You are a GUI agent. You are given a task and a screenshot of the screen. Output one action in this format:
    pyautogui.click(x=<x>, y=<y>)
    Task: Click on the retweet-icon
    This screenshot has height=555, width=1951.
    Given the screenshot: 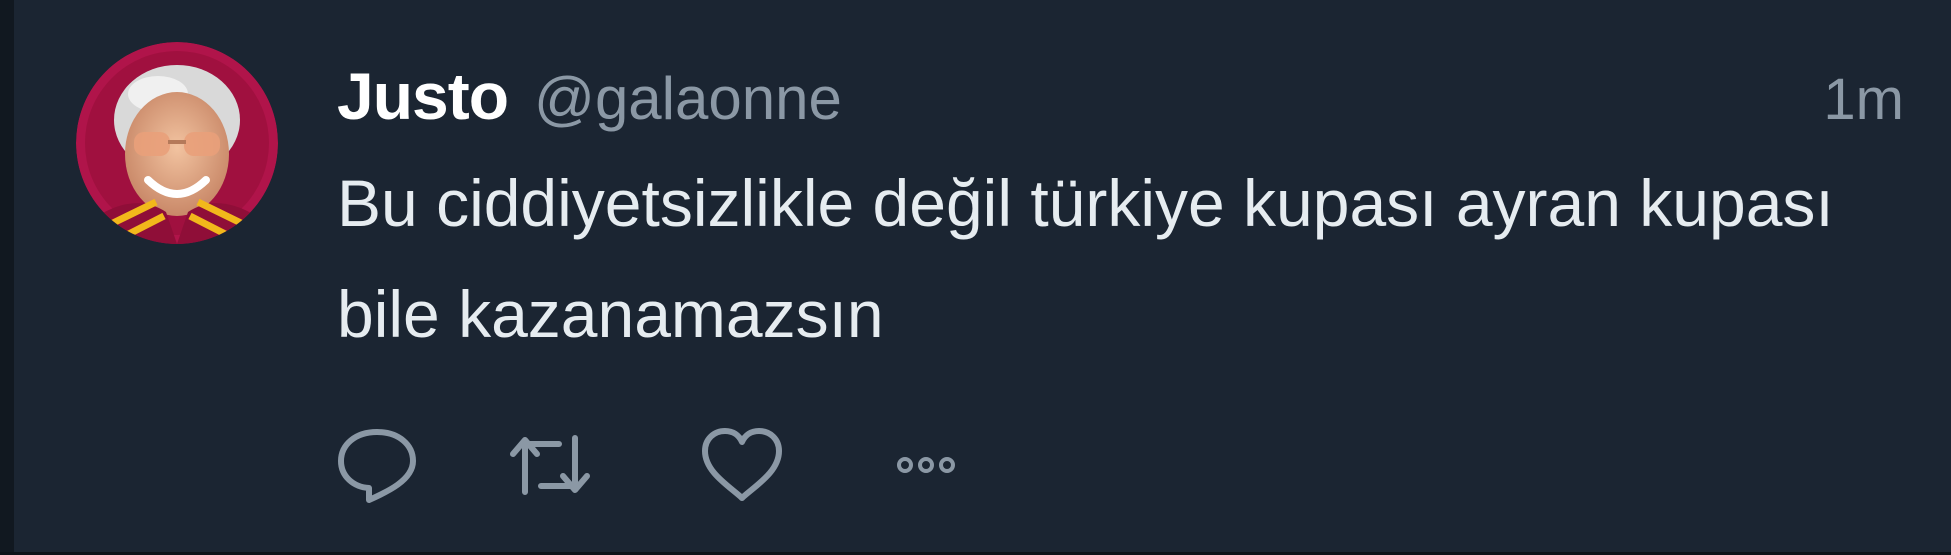 What is the action you would take?
    pyautogui.click(x=550, y=465)
    